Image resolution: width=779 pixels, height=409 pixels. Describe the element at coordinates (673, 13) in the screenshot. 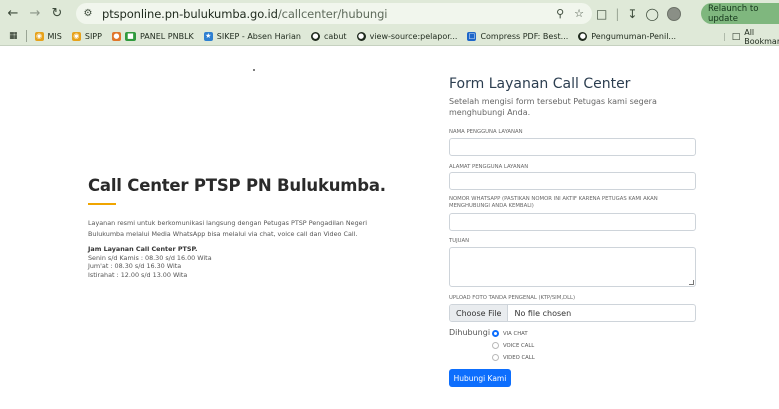

I see `profile-avatar` at that location.